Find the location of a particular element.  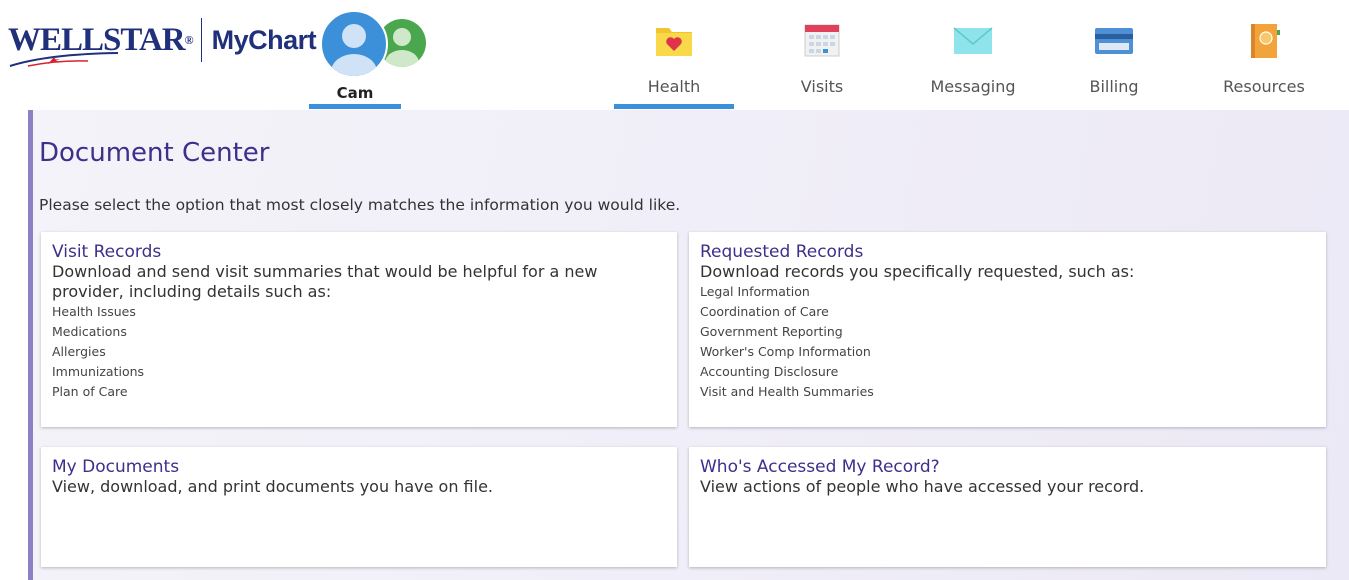

calendar-icon is located at coordinates (822, 40).